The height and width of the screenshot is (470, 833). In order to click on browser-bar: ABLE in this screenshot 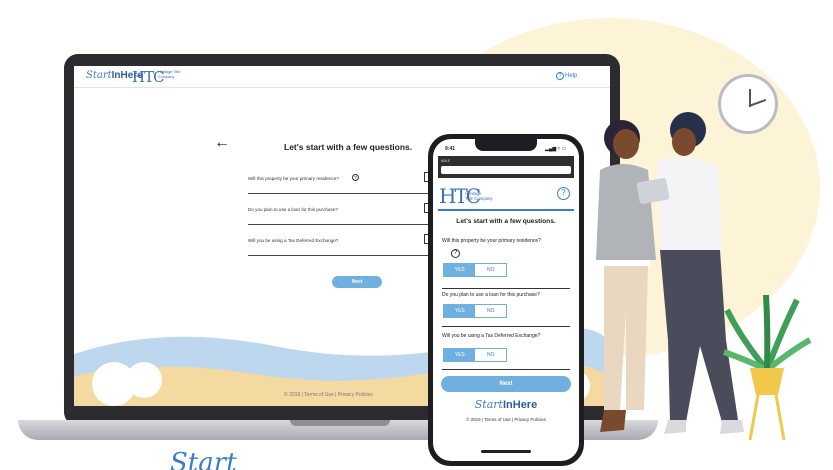, I will do `click(506, 167)`.